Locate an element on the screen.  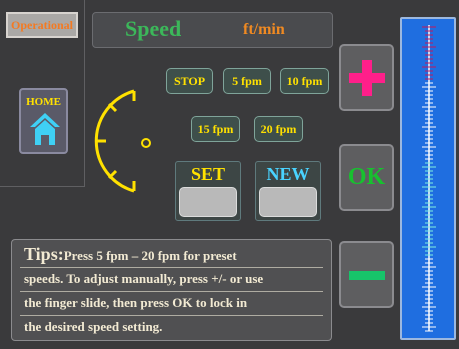
speed-gauge-arc is located at coordinates (122, 141).